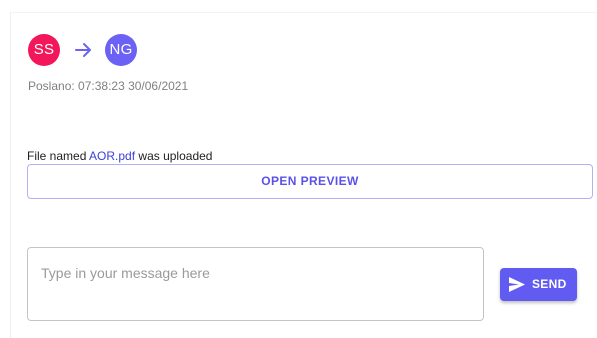 This screenshot has height=338, width=597. What do you see at coordinates (58, 156) in the screenshot?
I see `file-notice-prefix: File named` at bounding box center [58, 156].